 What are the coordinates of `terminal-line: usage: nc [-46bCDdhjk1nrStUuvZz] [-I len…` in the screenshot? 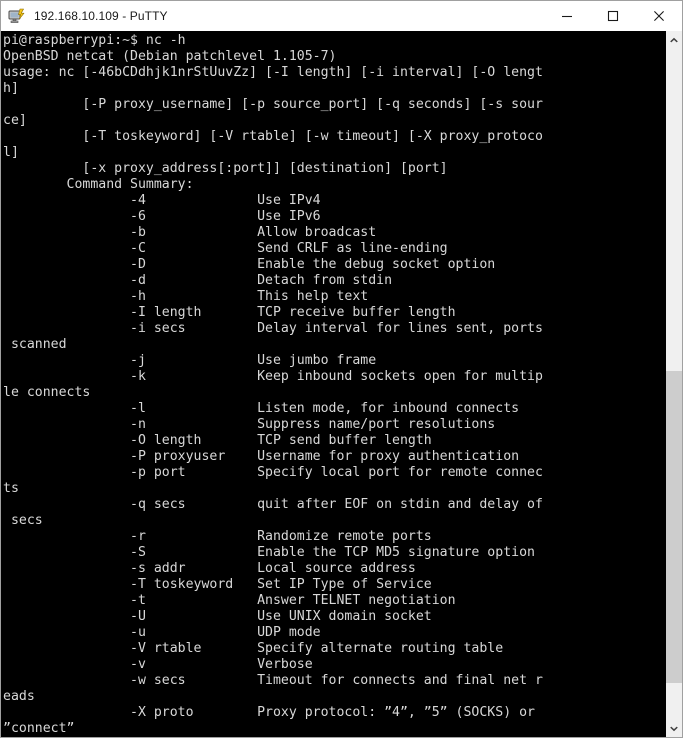 It's located at (273, 72).